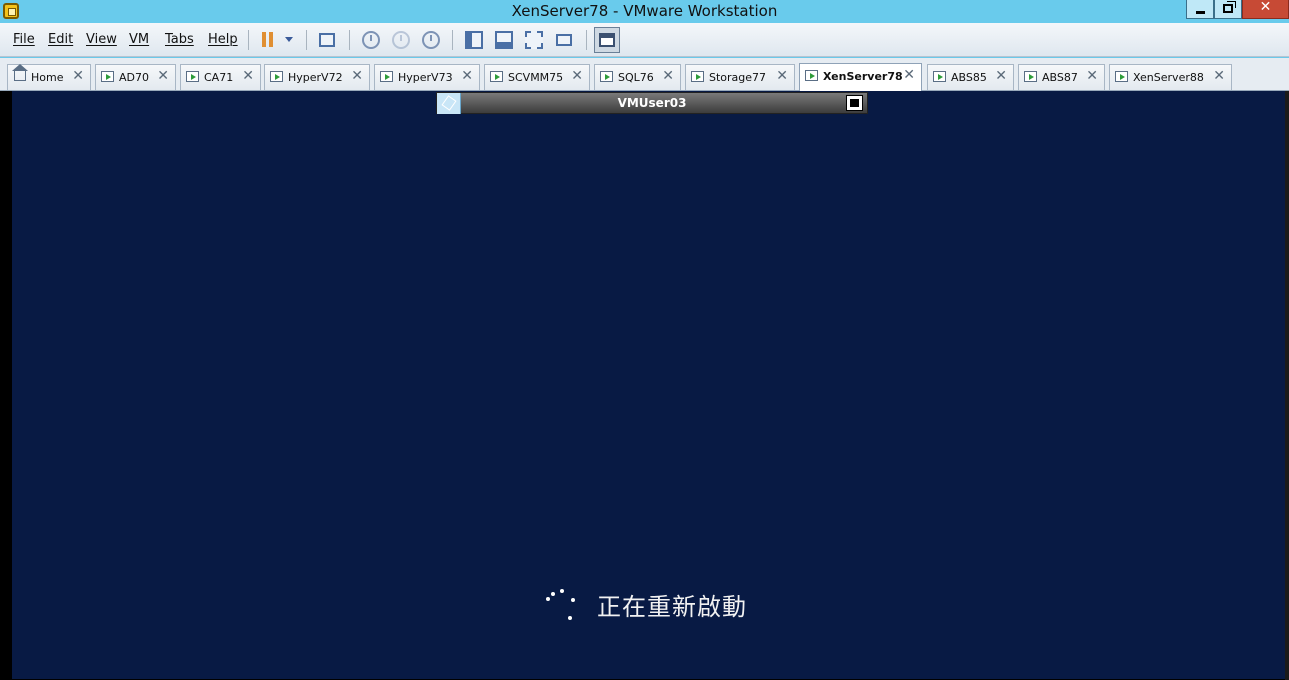 This screenshot has width=1289, height=680. I want to click on tab-label: Home, so click(47, 77).